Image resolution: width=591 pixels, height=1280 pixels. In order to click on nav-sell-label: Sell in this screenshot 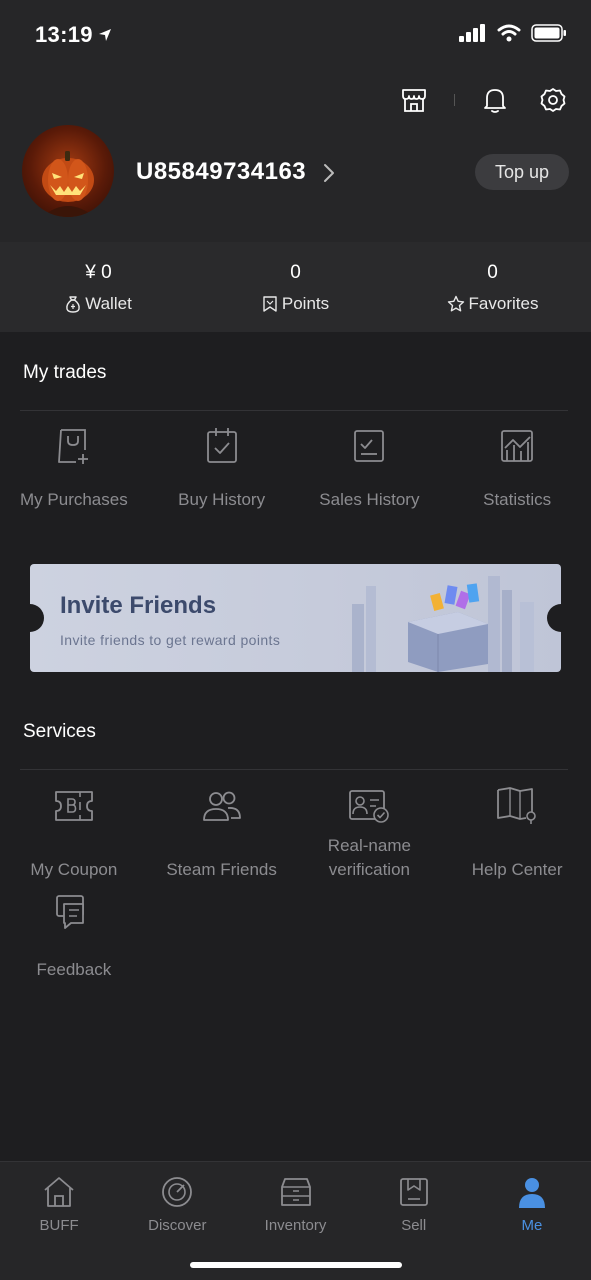, I will do `click(414, 1225)`.